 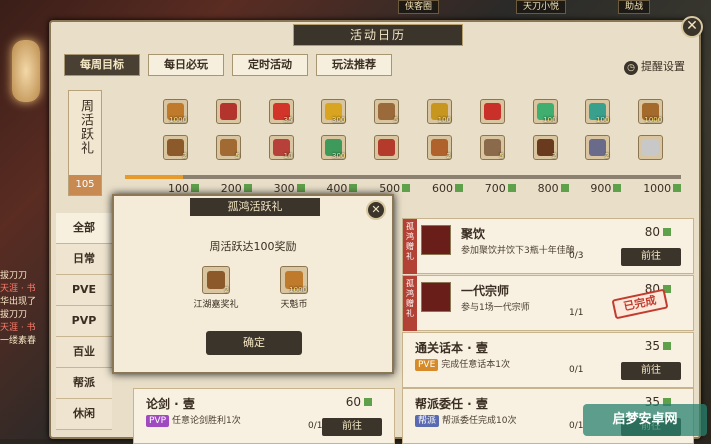 I want to click on threshold-value: 600, so click(x=442, y=188).